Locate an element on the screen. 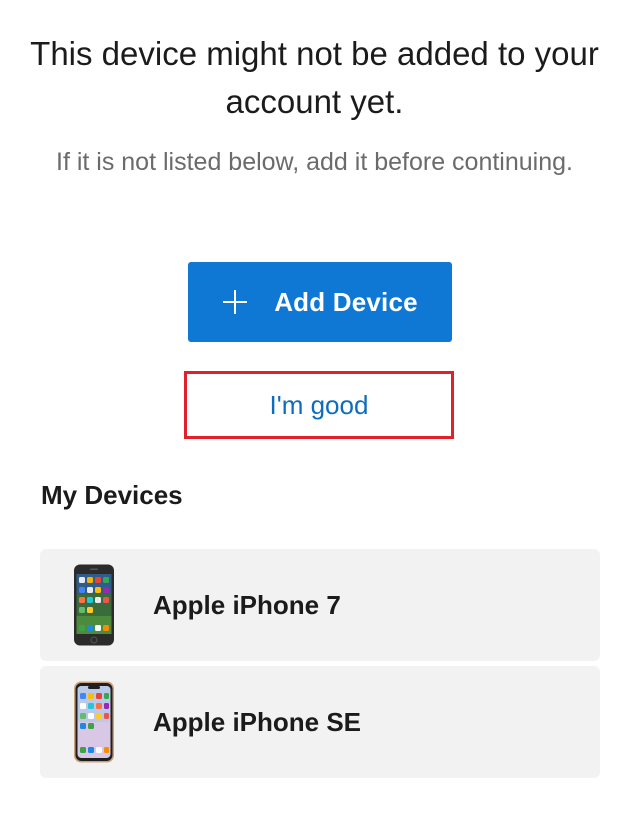  im-good-label: I'm good is located at coordinates (319, 404).